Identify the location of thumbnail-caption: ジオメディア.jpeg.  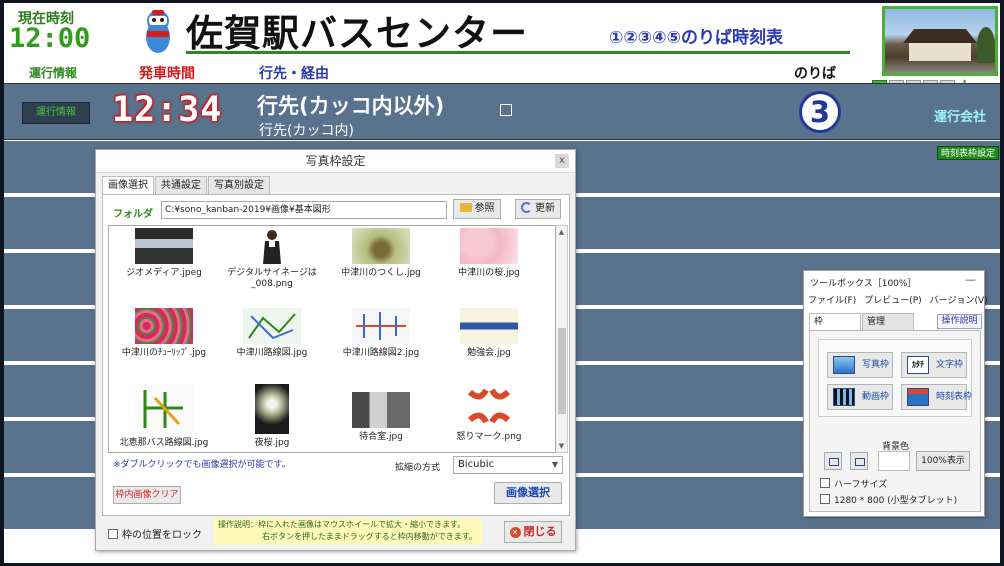
(164, 273).